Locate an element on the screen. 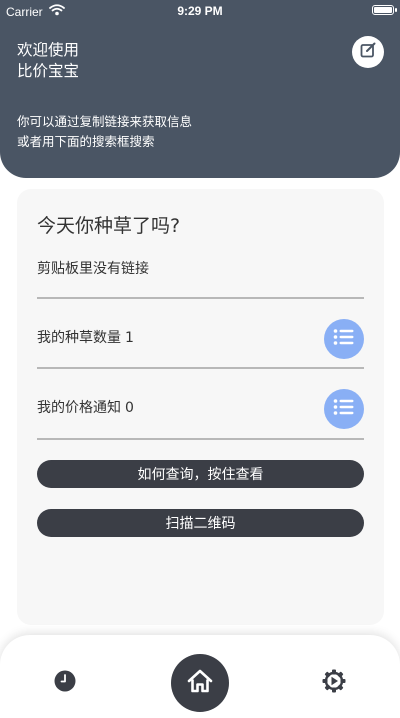 The image size is (400, 718). history-icon is located at coordinates (65, 683).